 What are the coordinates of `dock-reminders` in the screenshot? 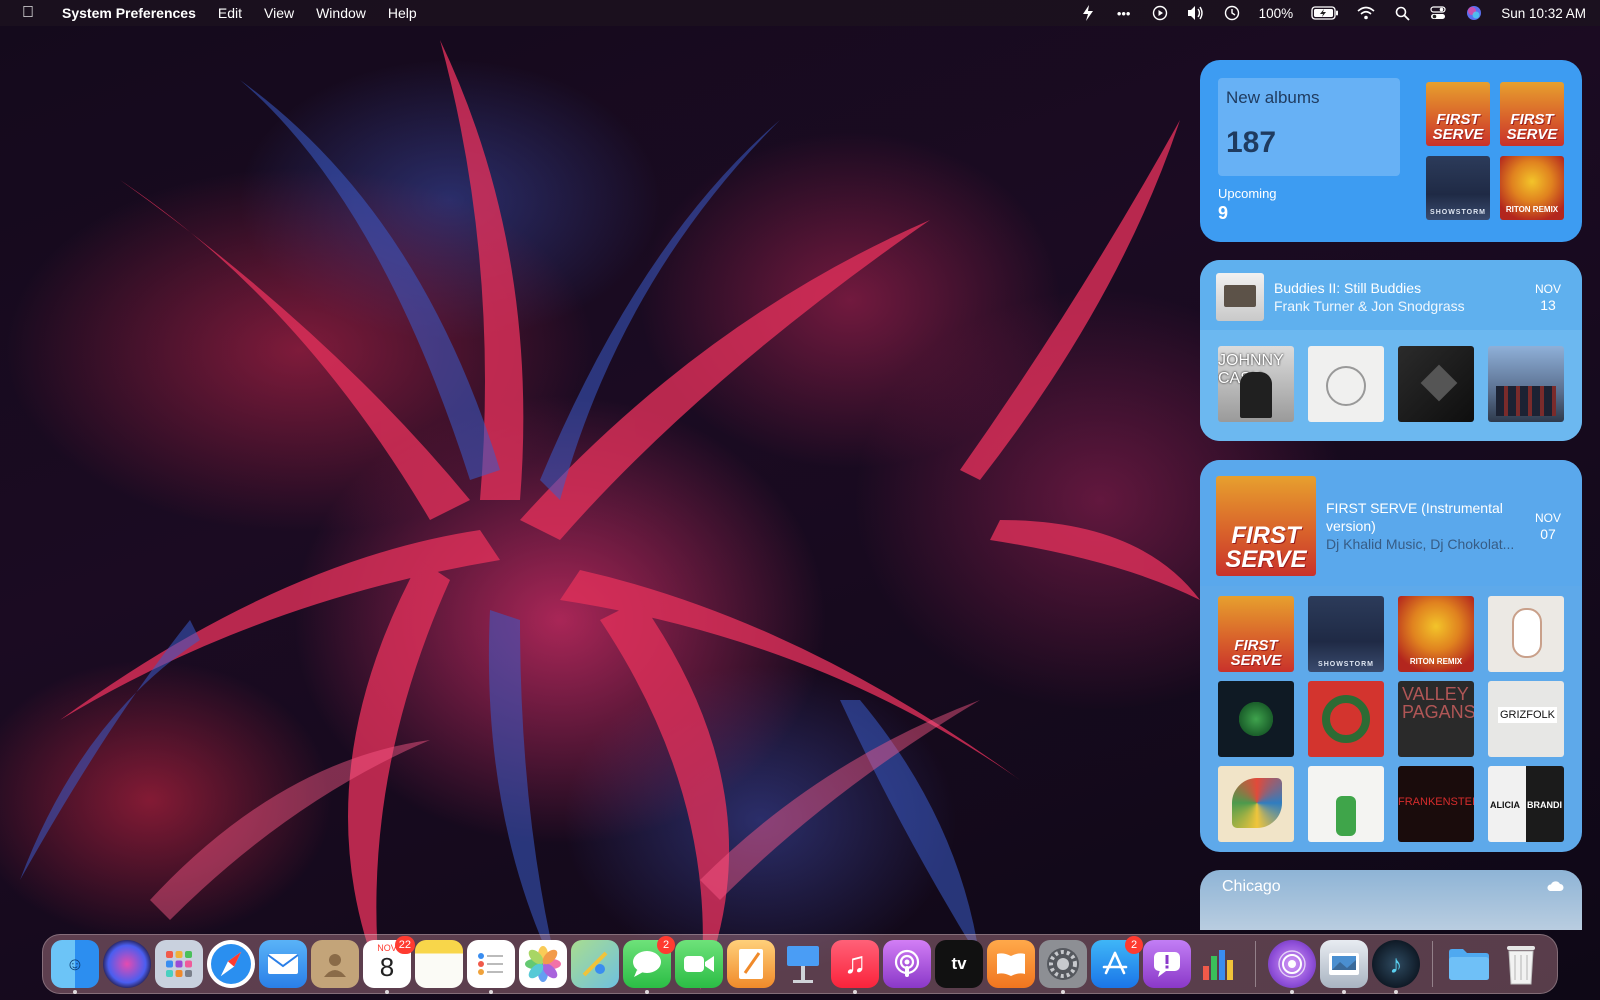 It's located at (491, 967).